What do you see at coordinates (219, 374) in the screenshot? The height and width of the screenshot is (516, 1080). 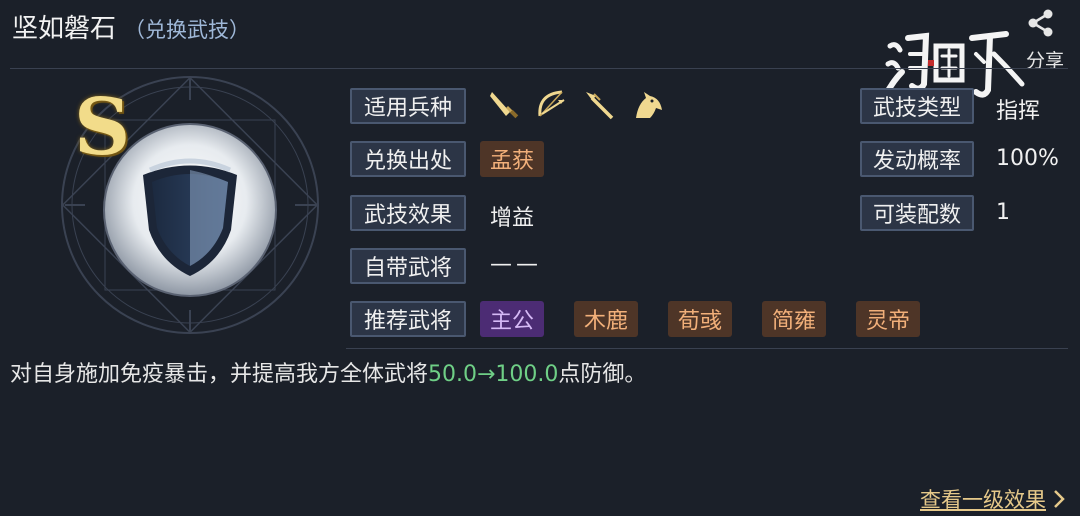 I see `description-text: 对自身施加免疫暴击，并提高我方全体武将` at bounding box center [219, 374].